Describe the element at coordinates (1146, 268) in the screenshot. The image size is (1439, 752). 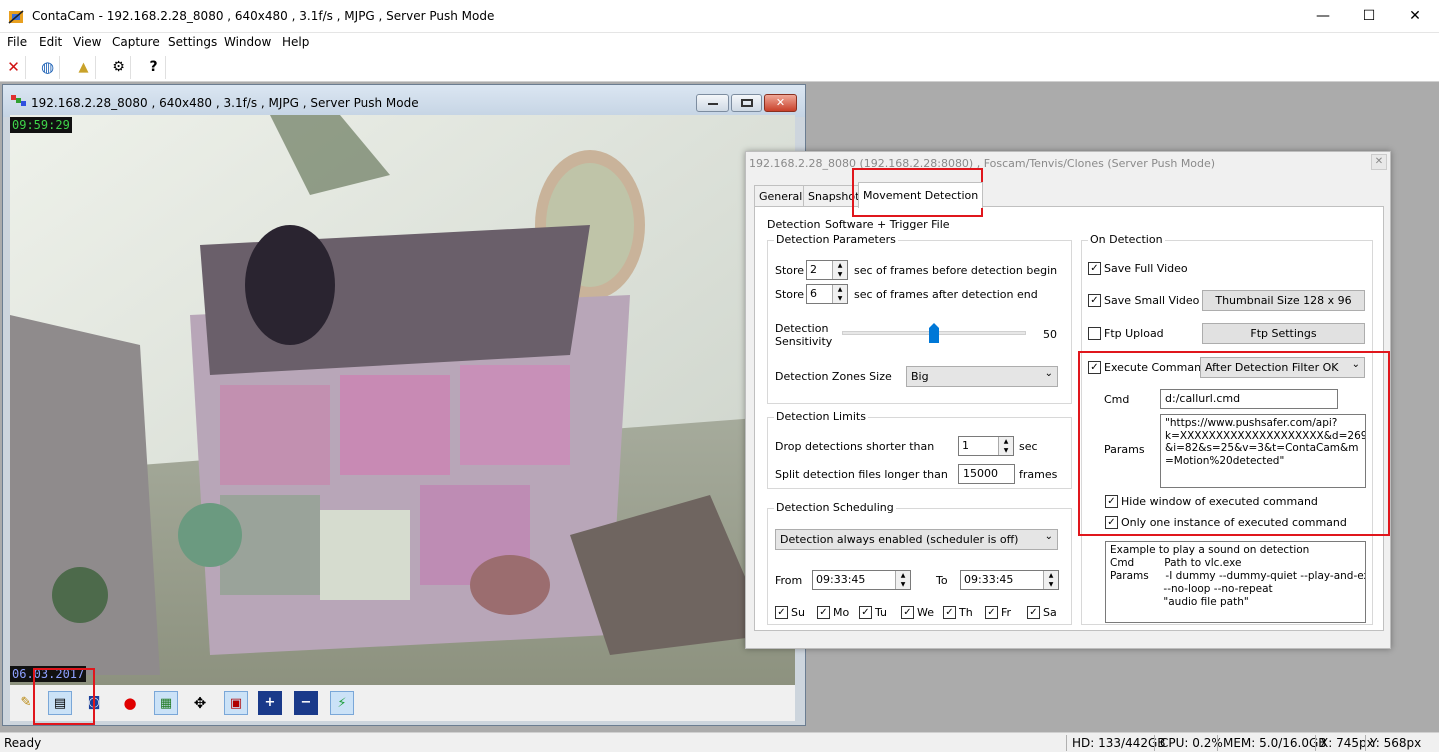
I see `save-full-video-label: Save Full Video` at that location.